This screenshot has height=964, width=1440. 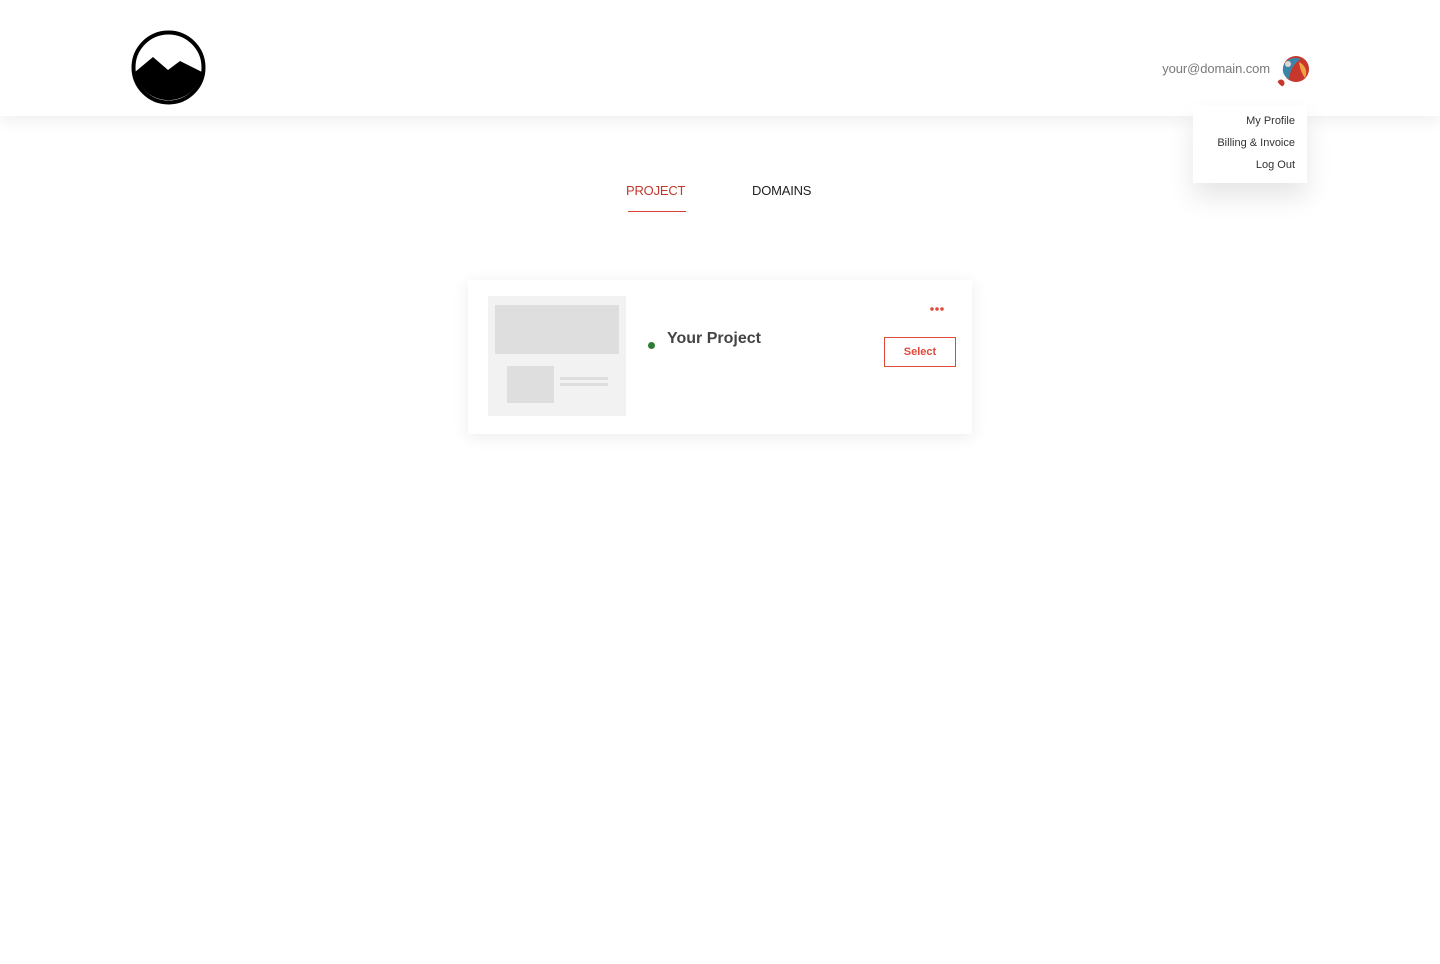 I want to click on project-card: Your Project Select, so click(x=720, y=357).